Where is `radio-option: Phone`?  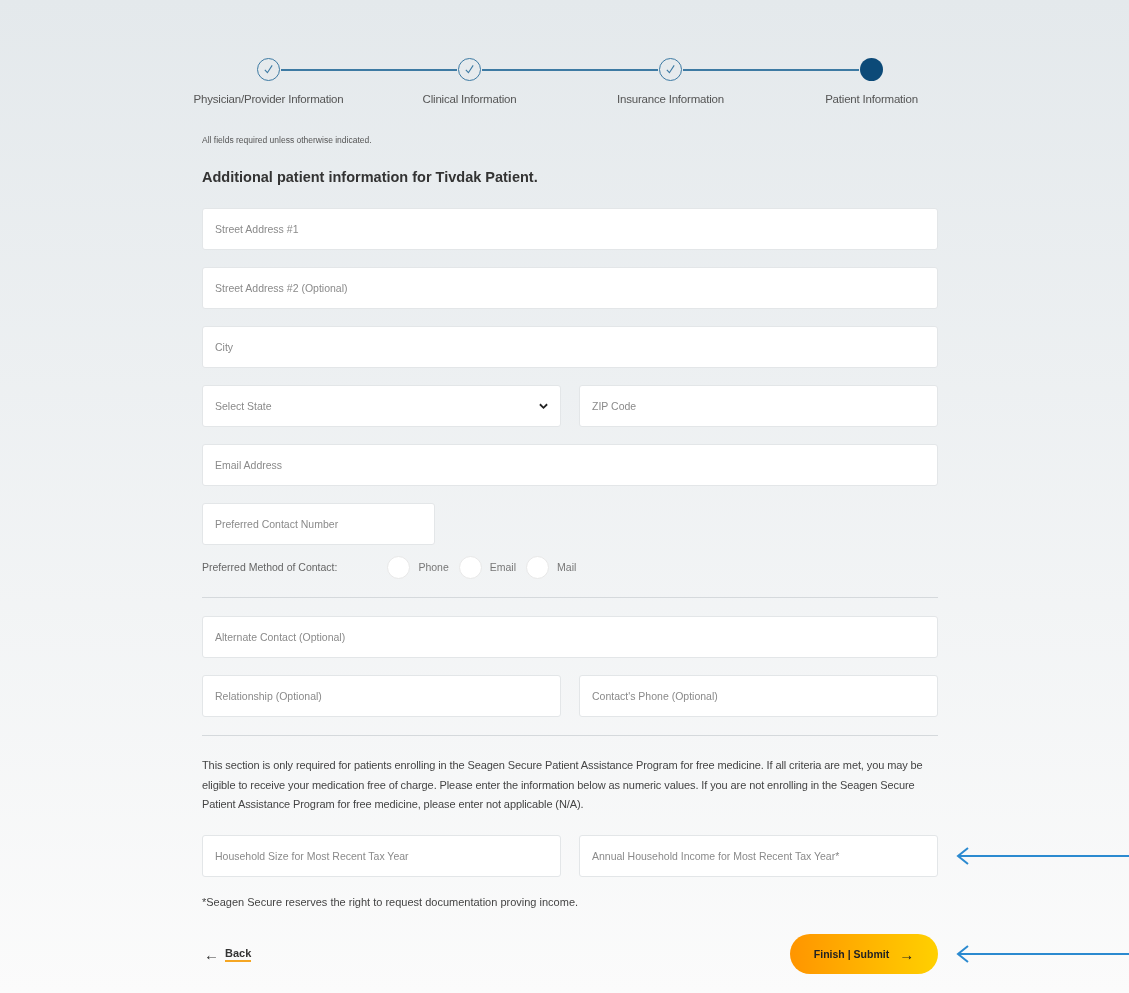 radio-option: Phone is located at coordinates (418, 568).